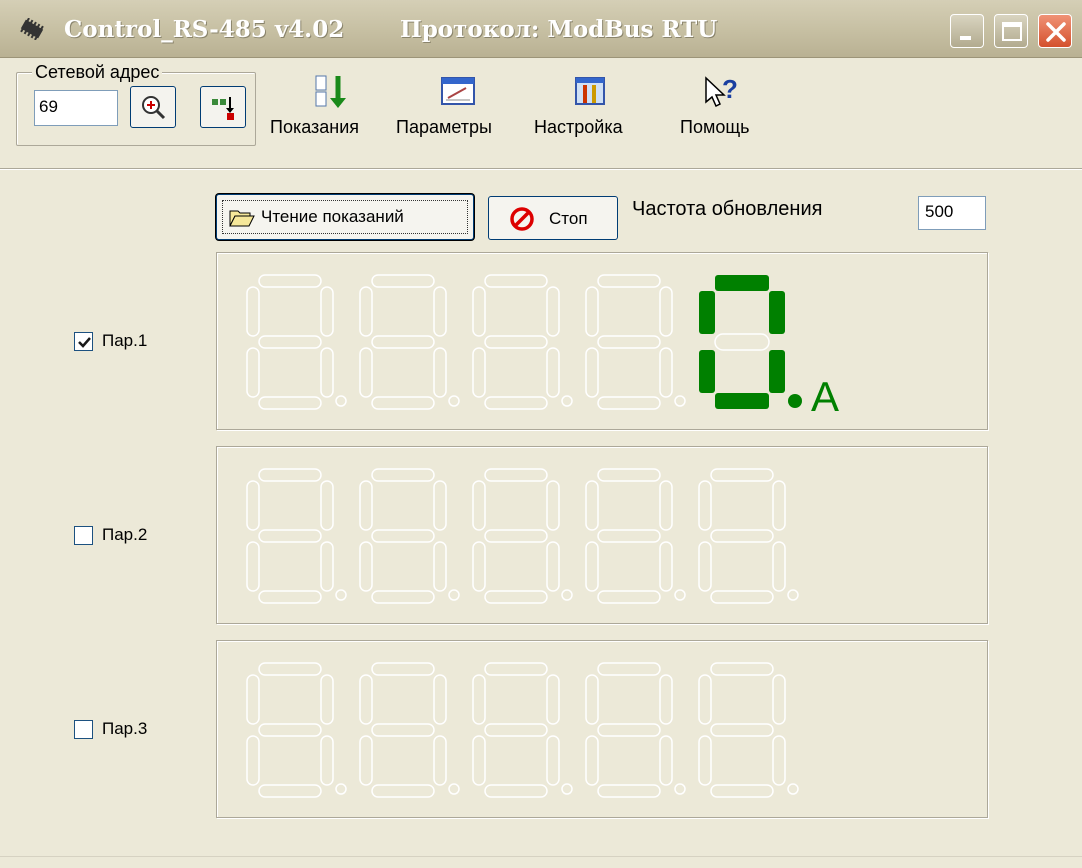 The image size is (1082, 868). Describe the element at coordinates (578, 127) in the screenshot. I see `settings-label: Настройка` at that location.